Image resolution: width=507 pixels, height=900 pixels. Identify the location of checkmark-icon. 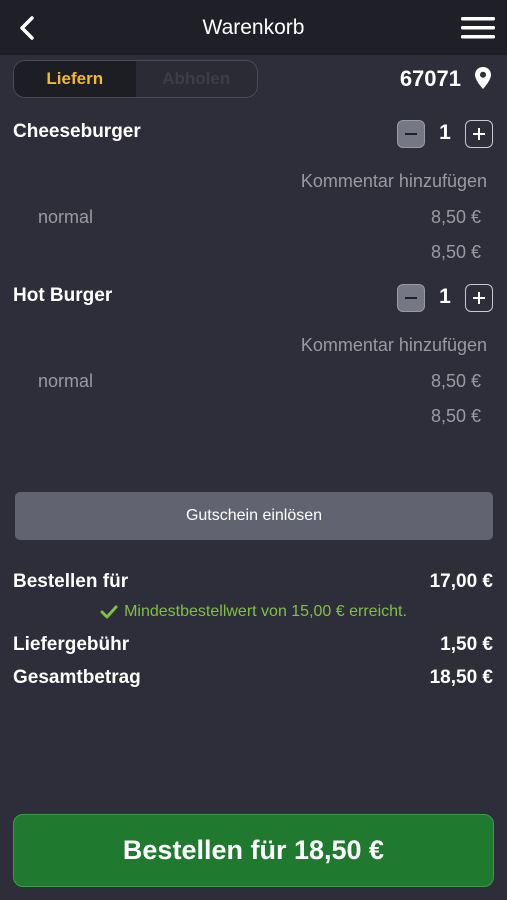
(109, 612).